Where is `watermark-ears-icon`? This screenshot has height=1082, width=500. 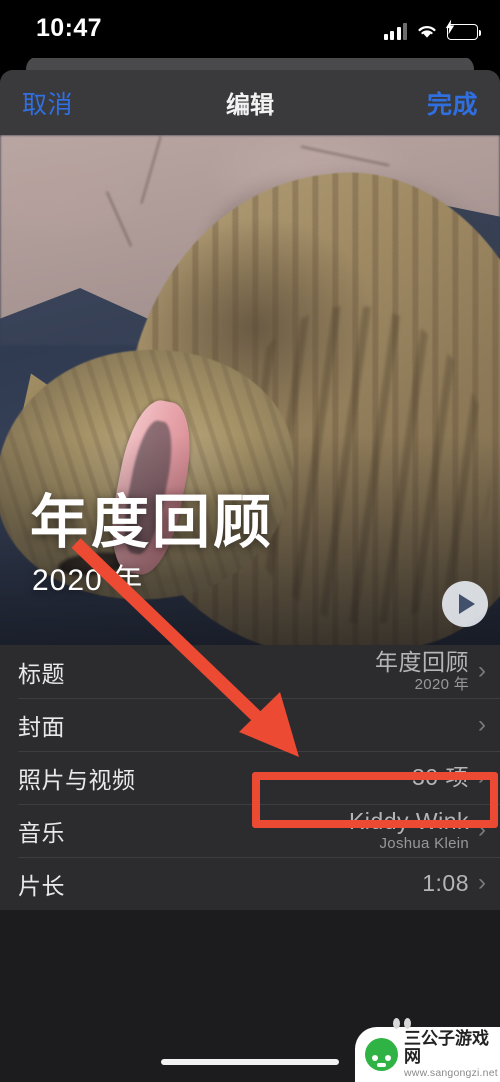 watermark-ears-icon is located at coordinates (404, 1024).